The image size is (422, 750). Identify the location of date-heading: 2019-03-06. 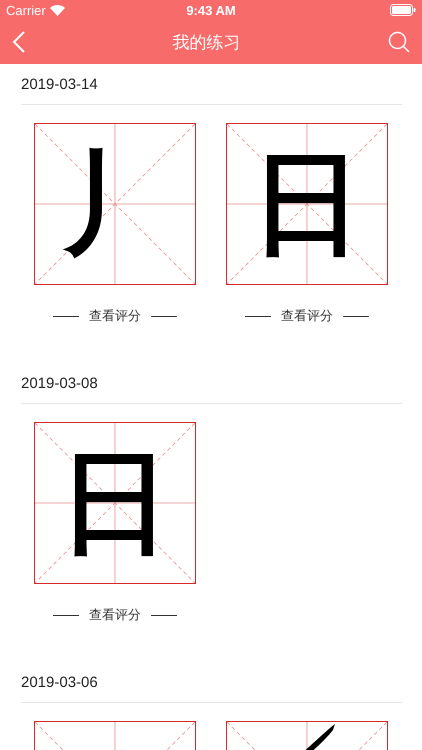
(59, 682).